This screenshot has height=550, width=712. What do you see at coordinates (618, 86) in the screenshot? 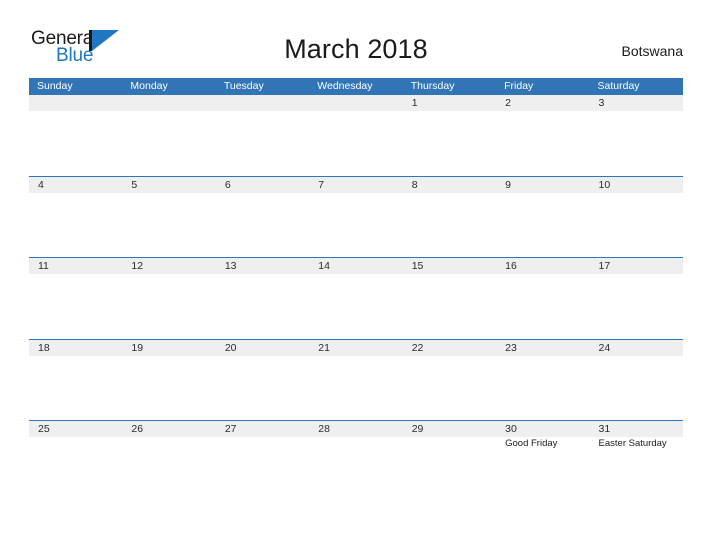
I see `weekday-header-saturday: Saturday` at bounding box center [618, 86].